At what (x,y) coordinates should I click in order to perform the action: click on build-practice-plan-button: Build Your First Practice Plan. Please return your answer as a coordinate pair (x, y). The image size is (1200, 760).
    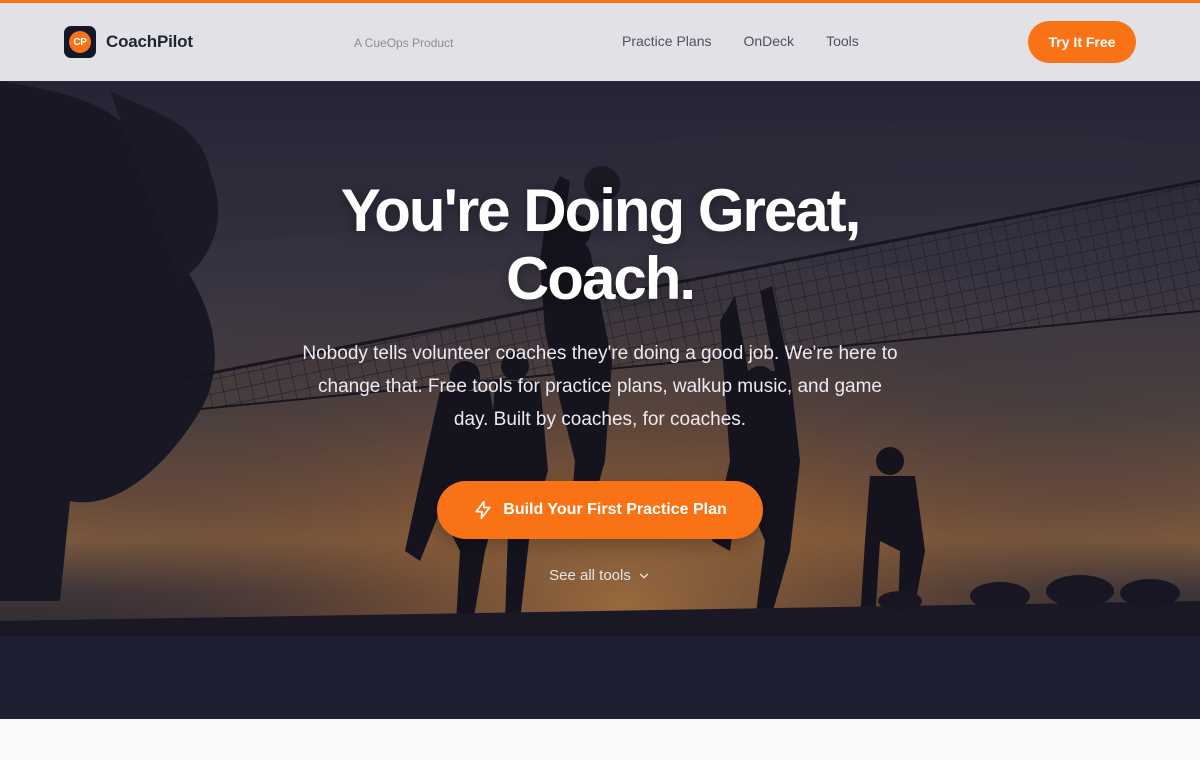
    Looking at the image, I should click on (600, 510).